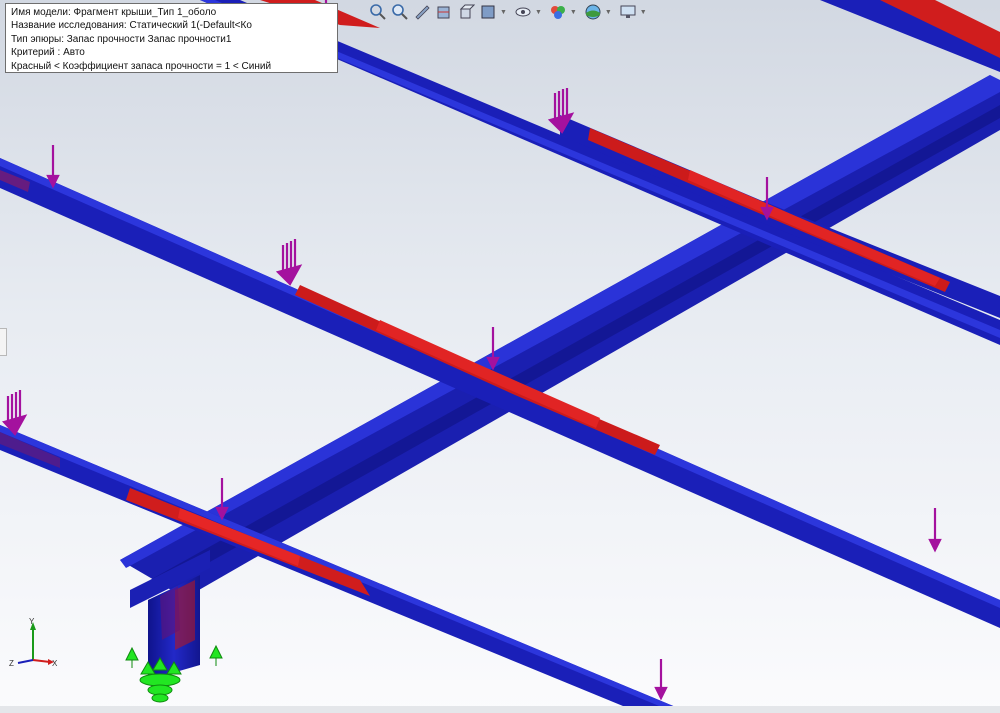  Describe the element at coordinates (444, 12) in the screenshot. I see `section-view-icon` at that location.